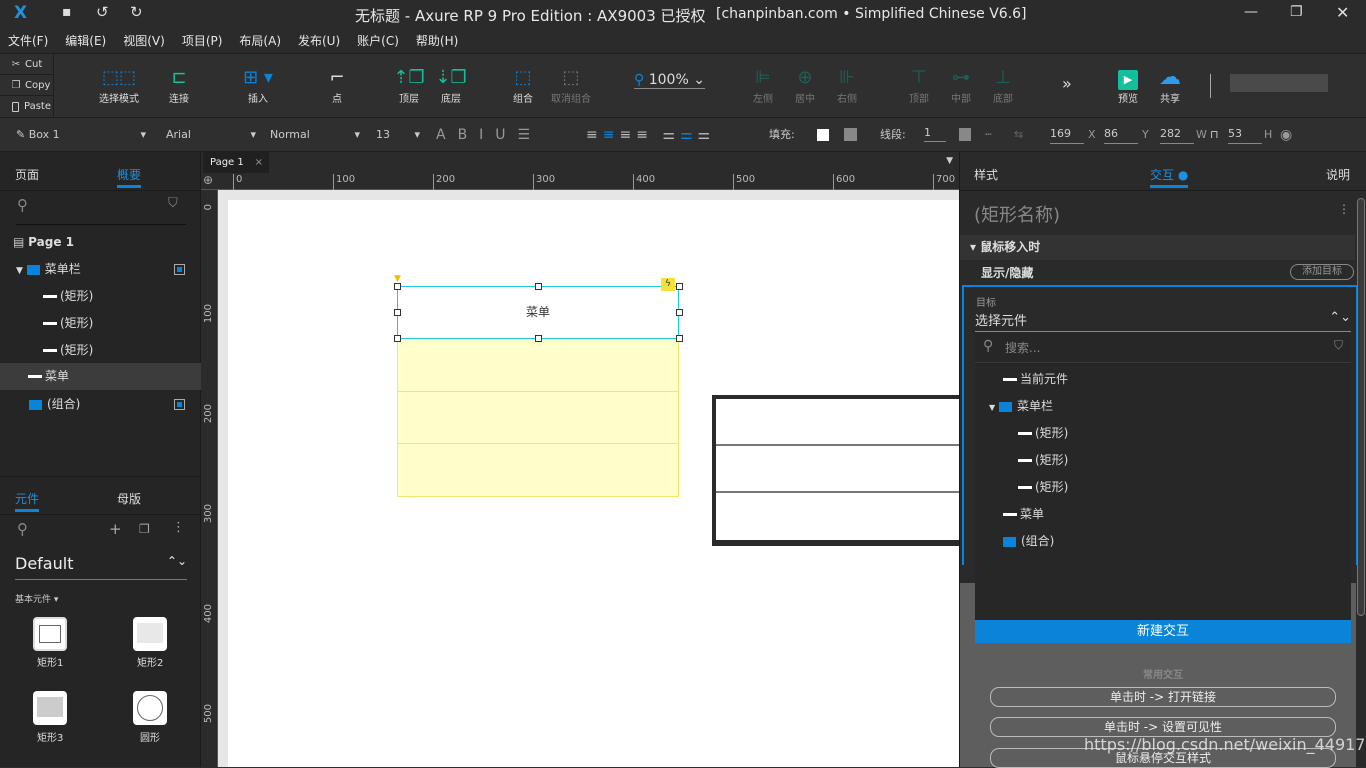 The height and width of the screenshot is (768, 1366). What do you see at coordinates (259, 162) in the screenshot?
I see `close-tab-icon: ×` at bounding box center [259, 162].